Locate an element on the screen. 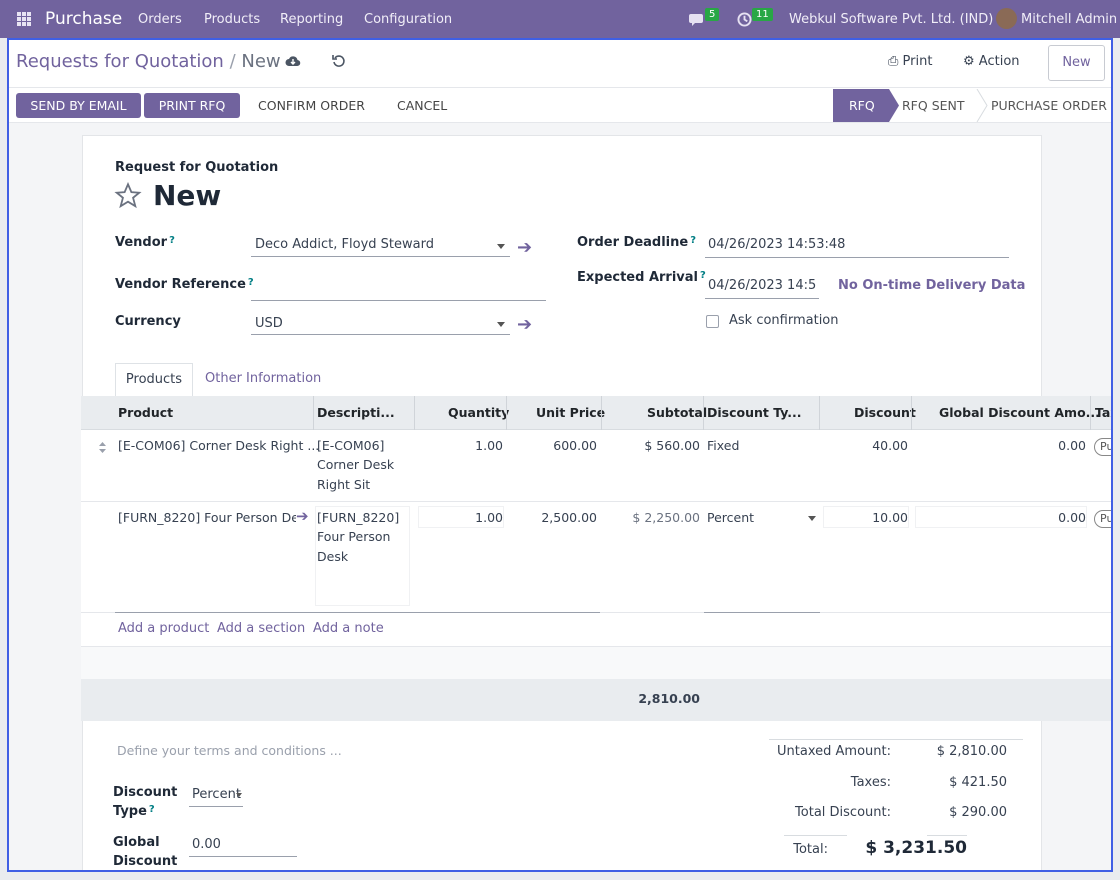 This screenshot has width=1120, height=880. description-cell: [E-COM06] is located at coordinates (350, 445).